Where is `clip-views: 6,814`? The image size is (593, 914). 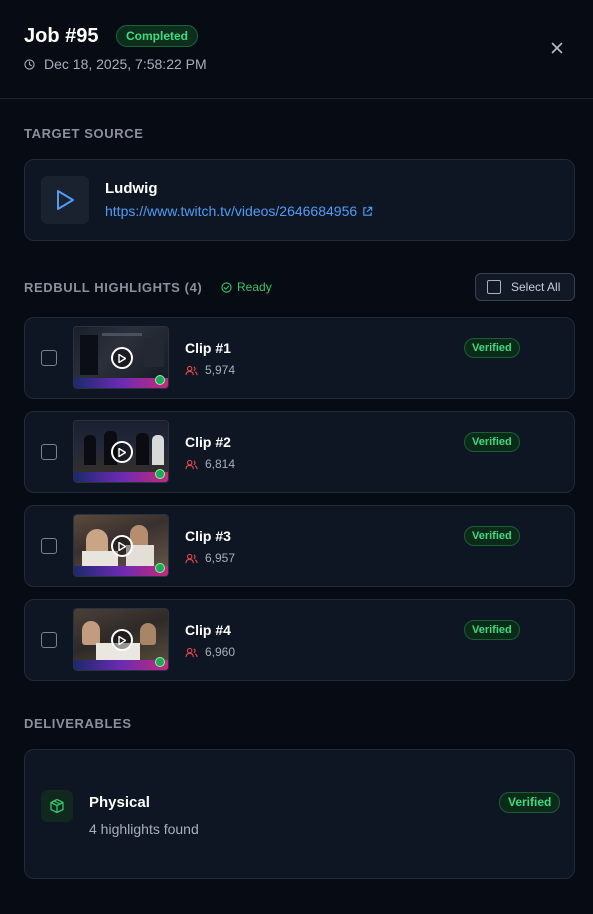
clip-views: 6,814 is located at coordinates (210, 464).